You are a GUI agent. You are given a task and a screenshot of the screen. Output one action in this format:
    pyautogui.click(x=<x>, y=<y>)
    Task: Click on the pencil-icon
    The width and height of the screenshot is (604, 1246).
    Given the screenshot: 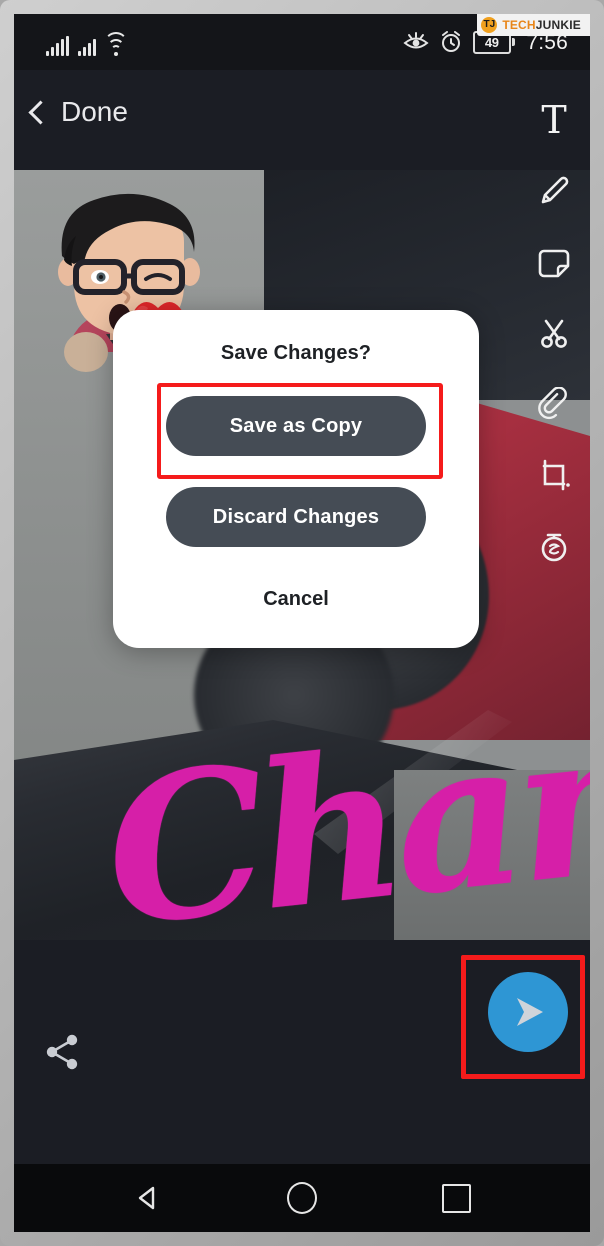 What is the action you would take?
    pyautogui.click(x=555, y=190)
    